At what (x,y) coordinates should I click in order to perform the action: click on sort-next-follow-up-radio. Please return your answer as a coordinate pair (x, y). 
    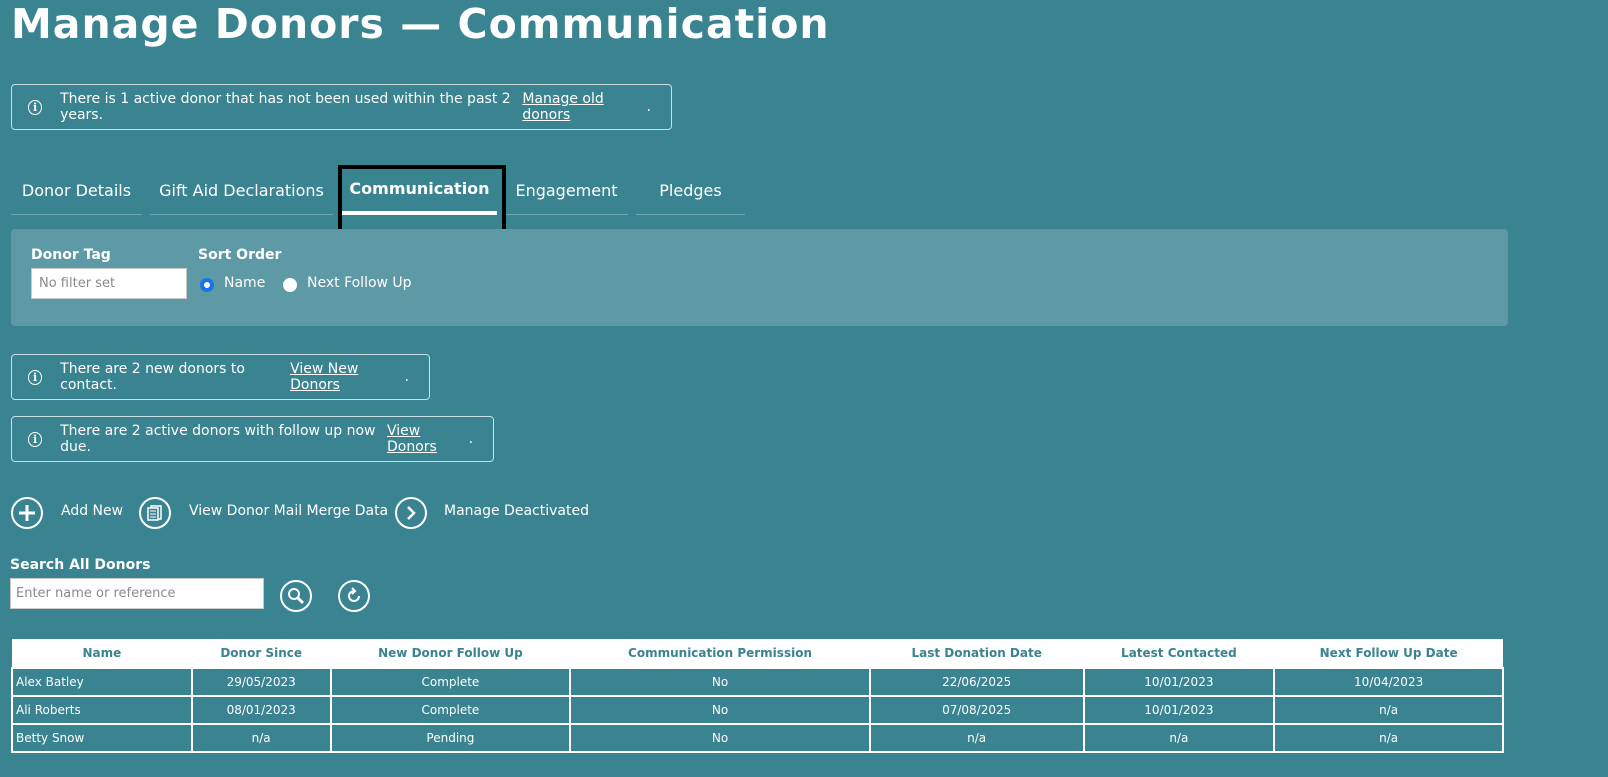
    Looking at the image, I should click on (290, 285).